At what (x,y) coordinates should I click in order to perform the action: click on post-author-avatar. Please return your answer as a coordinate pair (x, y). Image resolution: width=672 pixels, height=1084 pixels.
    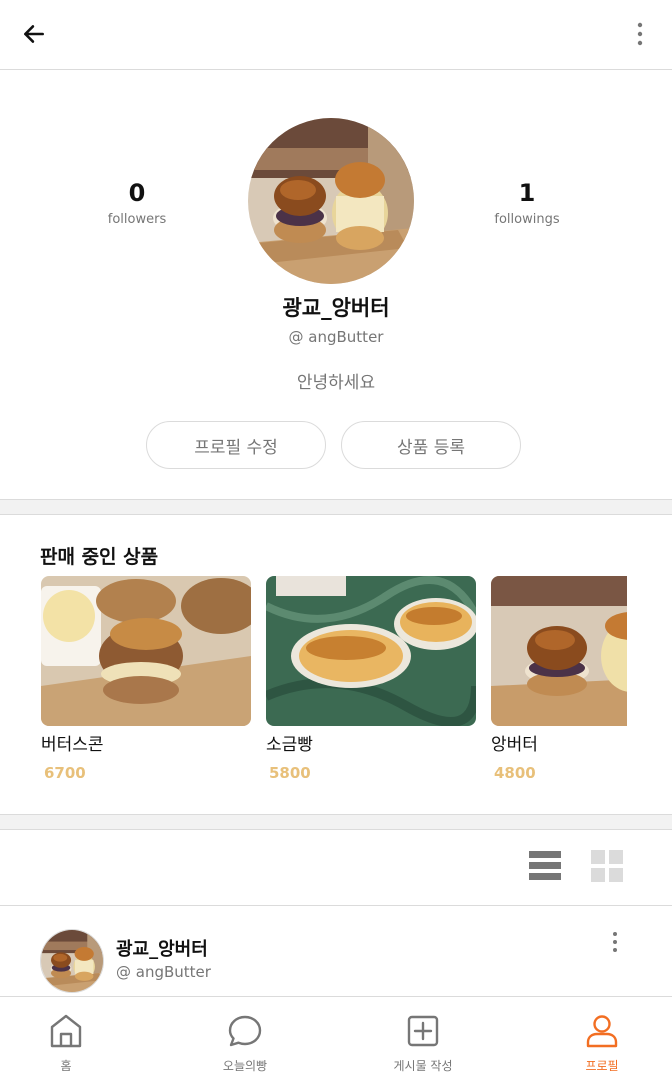
    Looking at the image, I should click on (72, 961).